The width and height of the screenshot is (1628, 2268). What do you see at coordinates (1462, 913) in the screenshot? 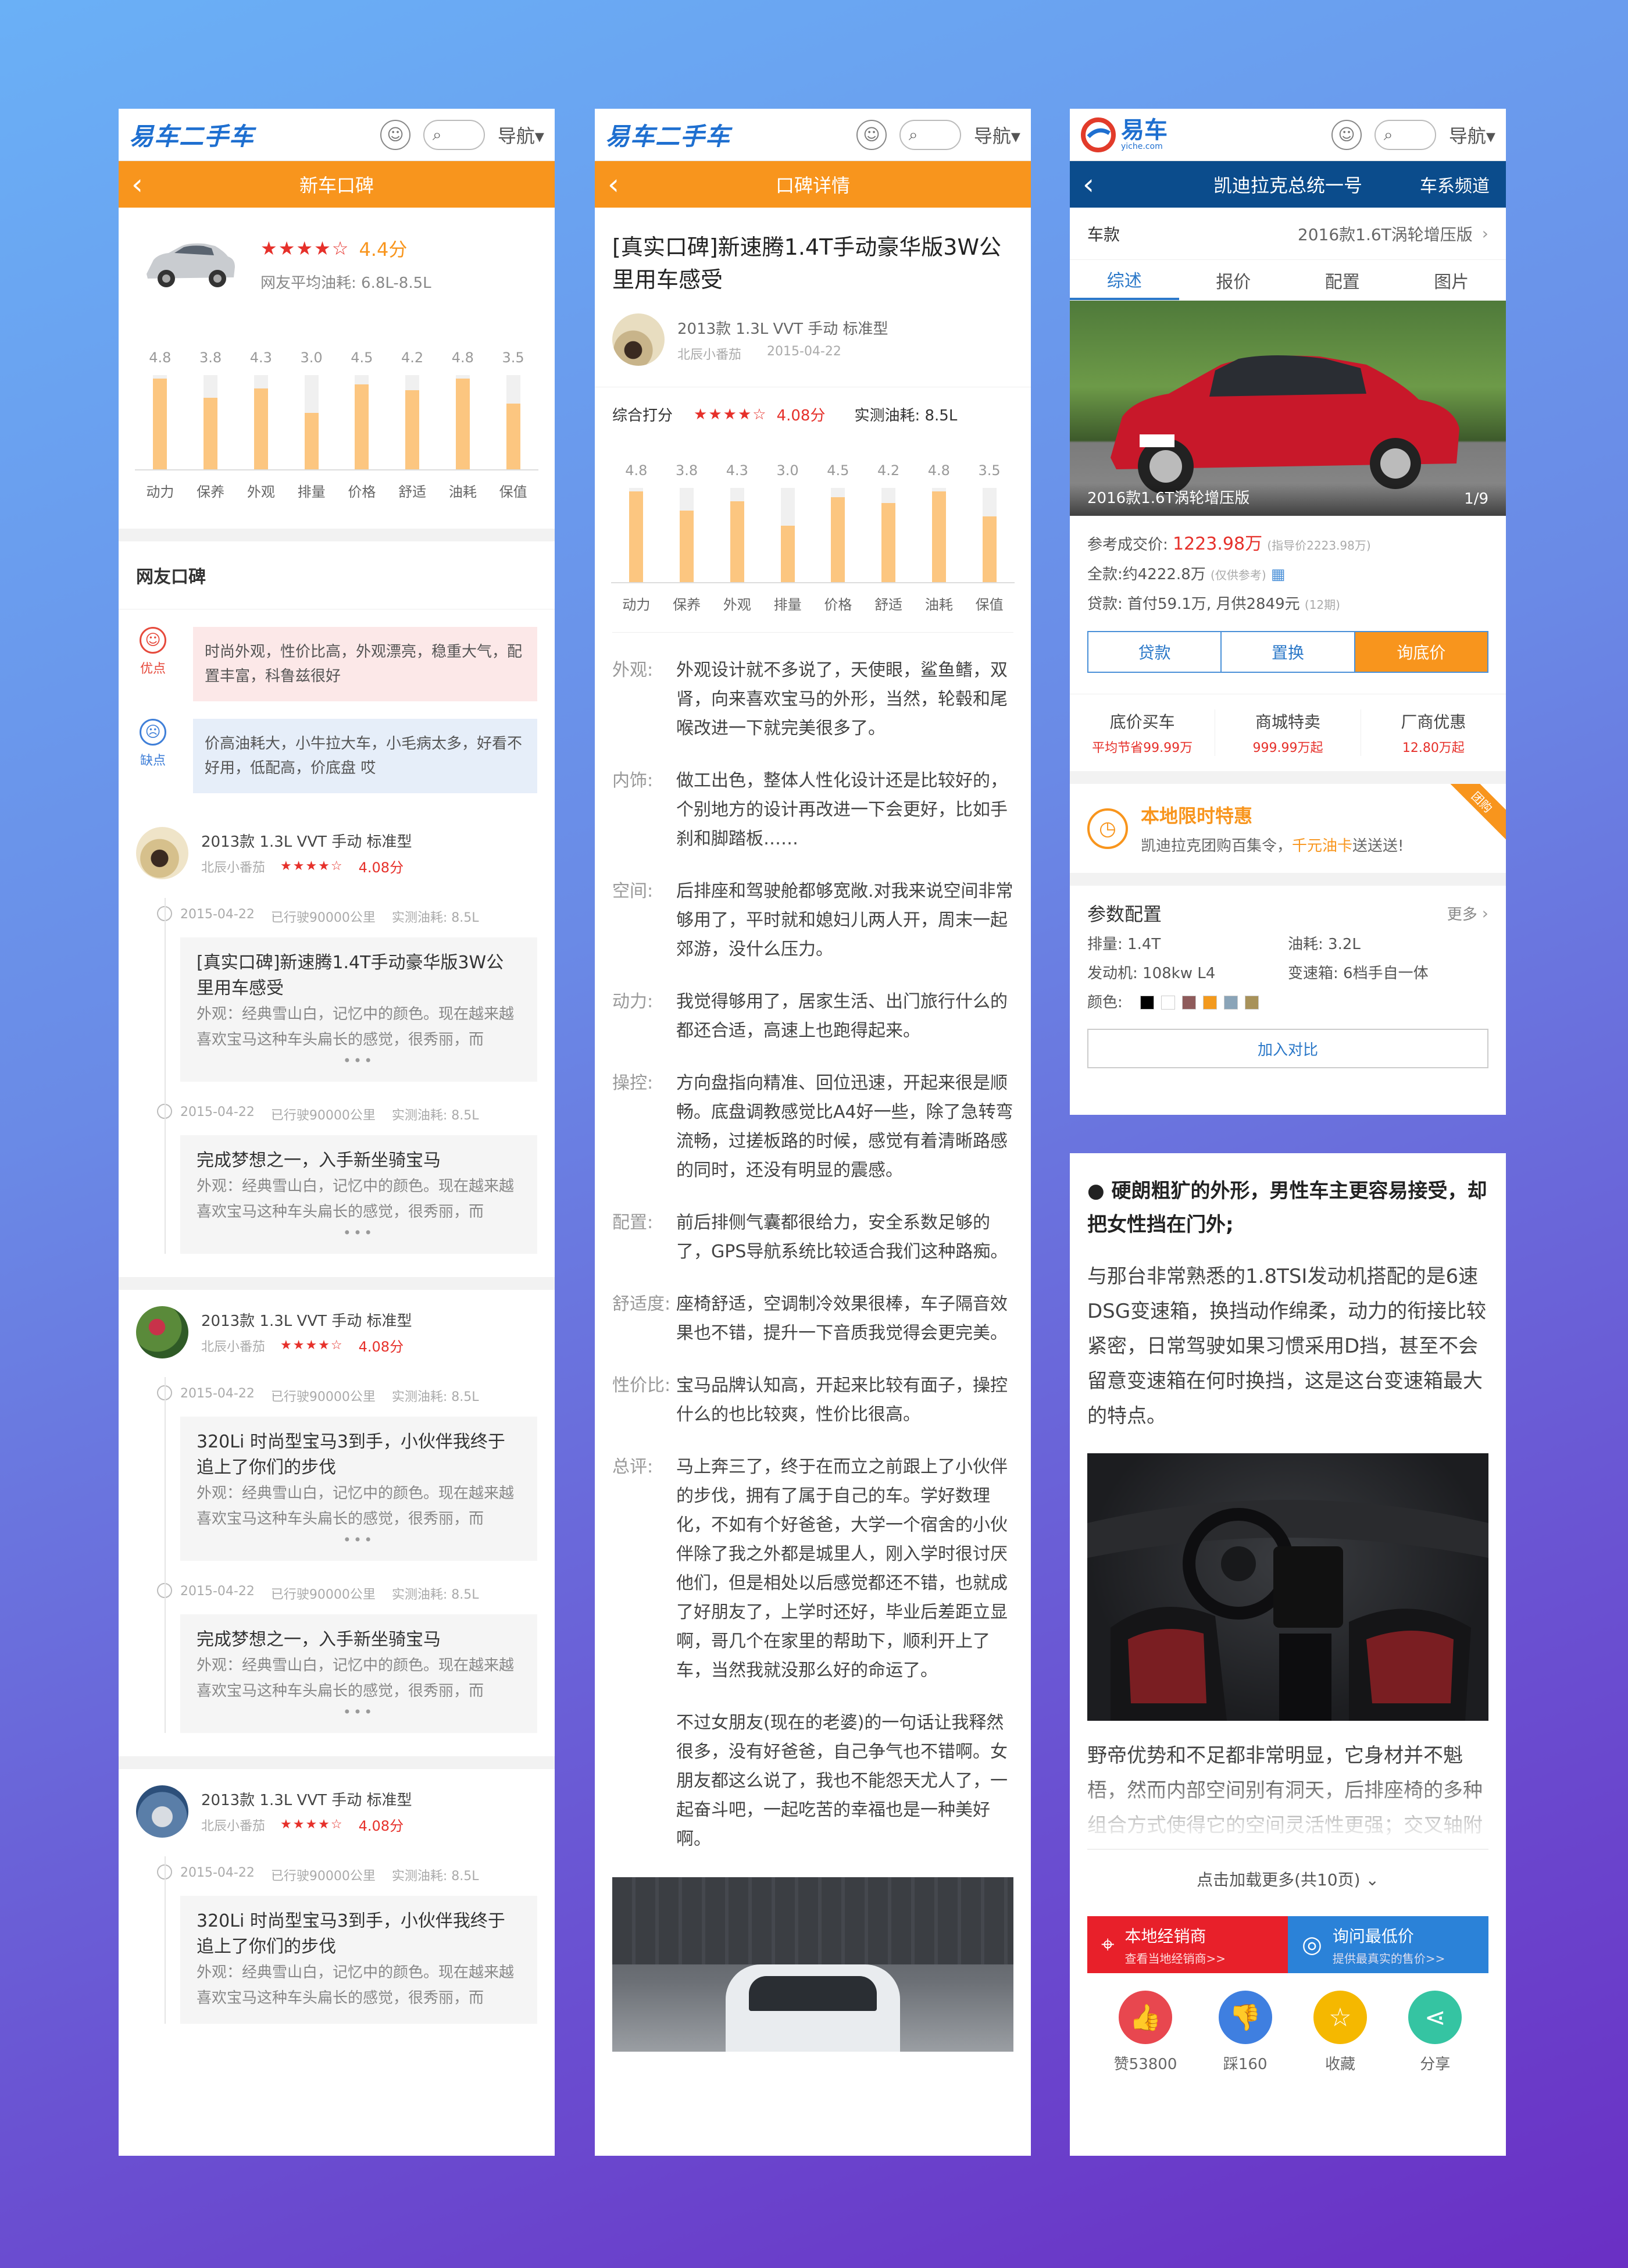
I see `params-more-link: 更多` at bounding box center [1462, 913].